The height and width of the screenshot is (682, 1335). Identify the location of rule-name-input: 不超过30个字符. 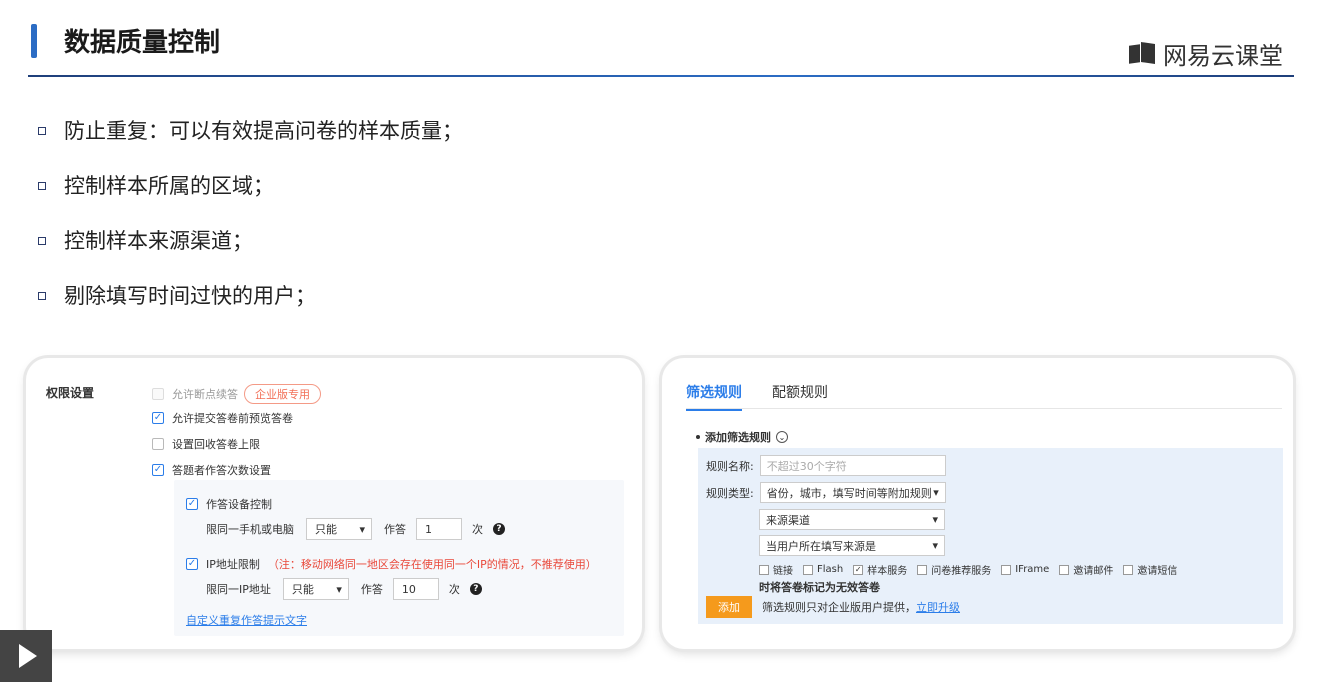
(852, 465).